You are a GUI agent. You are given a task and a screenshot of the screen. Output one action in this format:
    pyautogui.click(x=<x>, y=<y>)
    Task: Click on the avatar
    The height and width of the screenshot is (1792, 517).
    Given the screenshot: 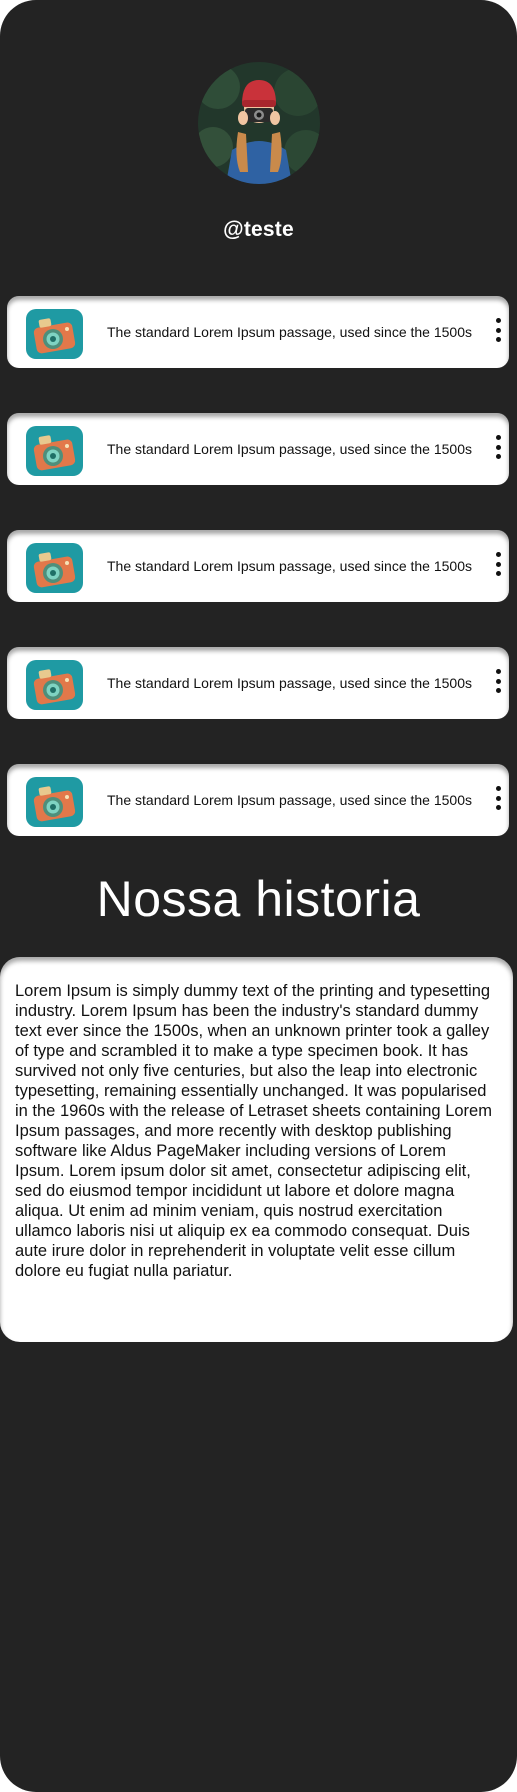 What is the action you would take?
    pyautogui.click(x=259, y=123)
    